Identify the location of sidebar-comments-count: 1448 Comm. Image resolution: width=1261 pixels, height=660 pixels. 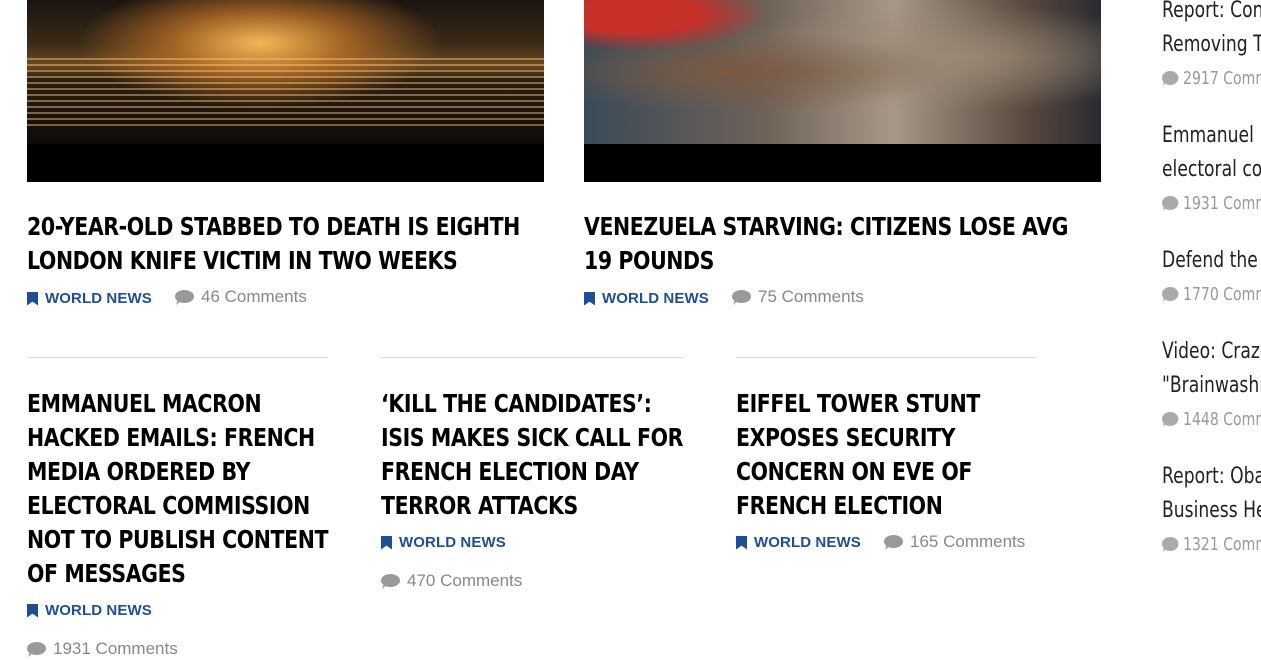
(1222, 419).